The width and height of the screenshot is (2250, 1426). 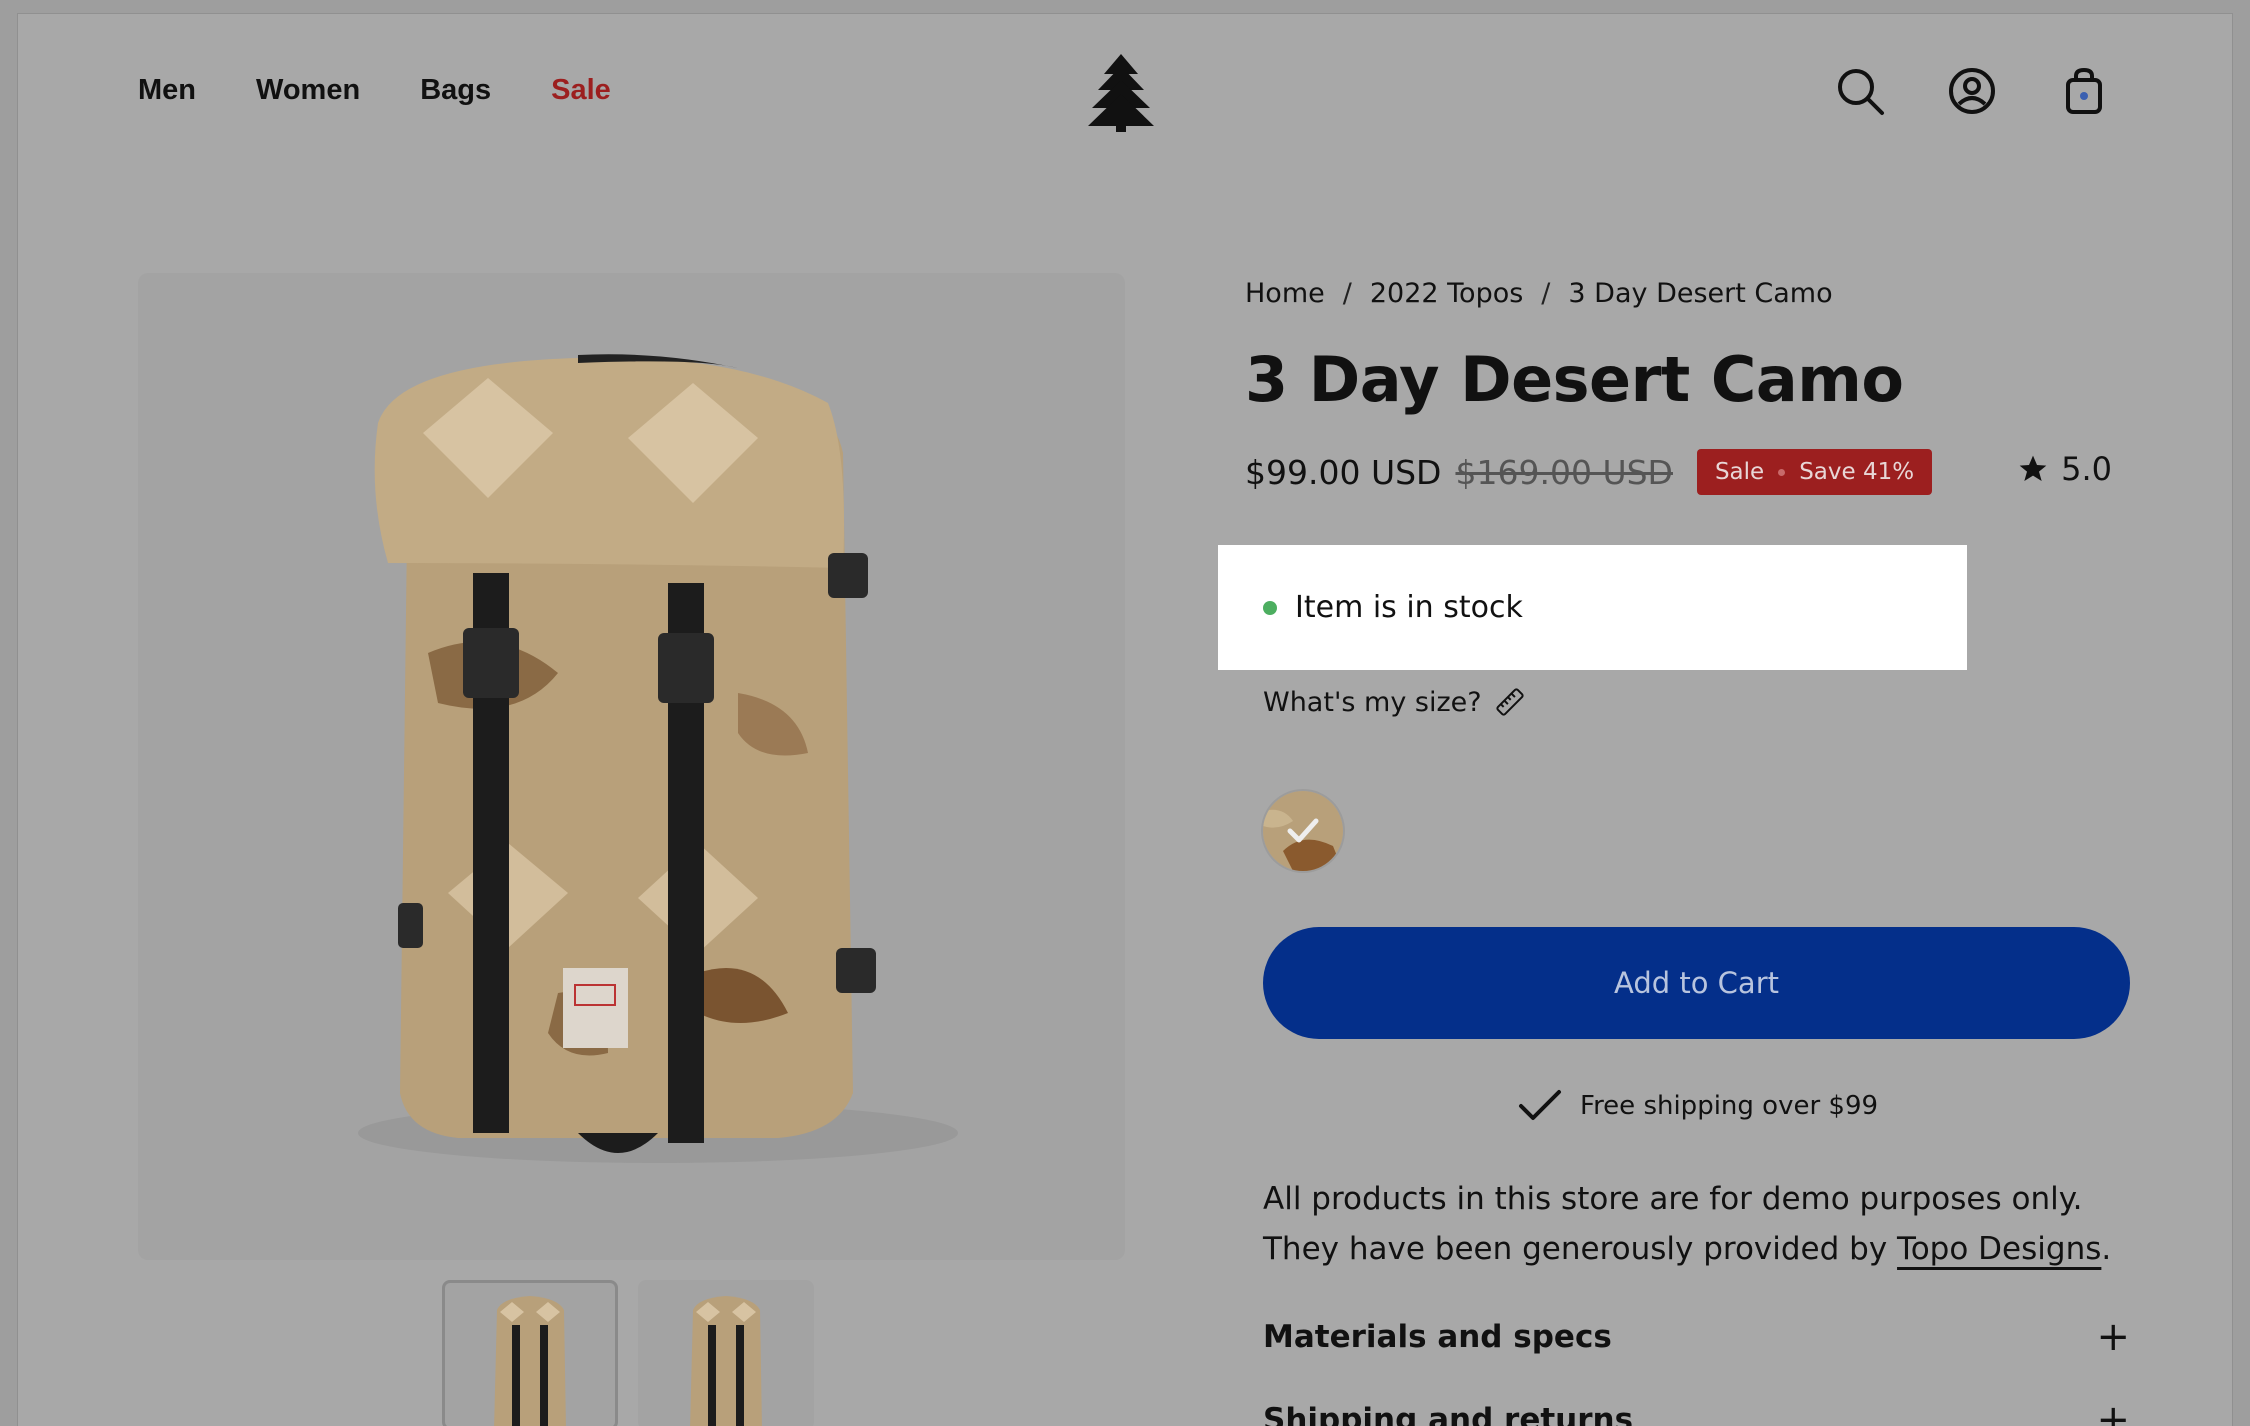 What do you see at coordinates (1372, 702) in the screenshot?
I see `size-link-label: What's my size?` at bounding box center [1372, 702].